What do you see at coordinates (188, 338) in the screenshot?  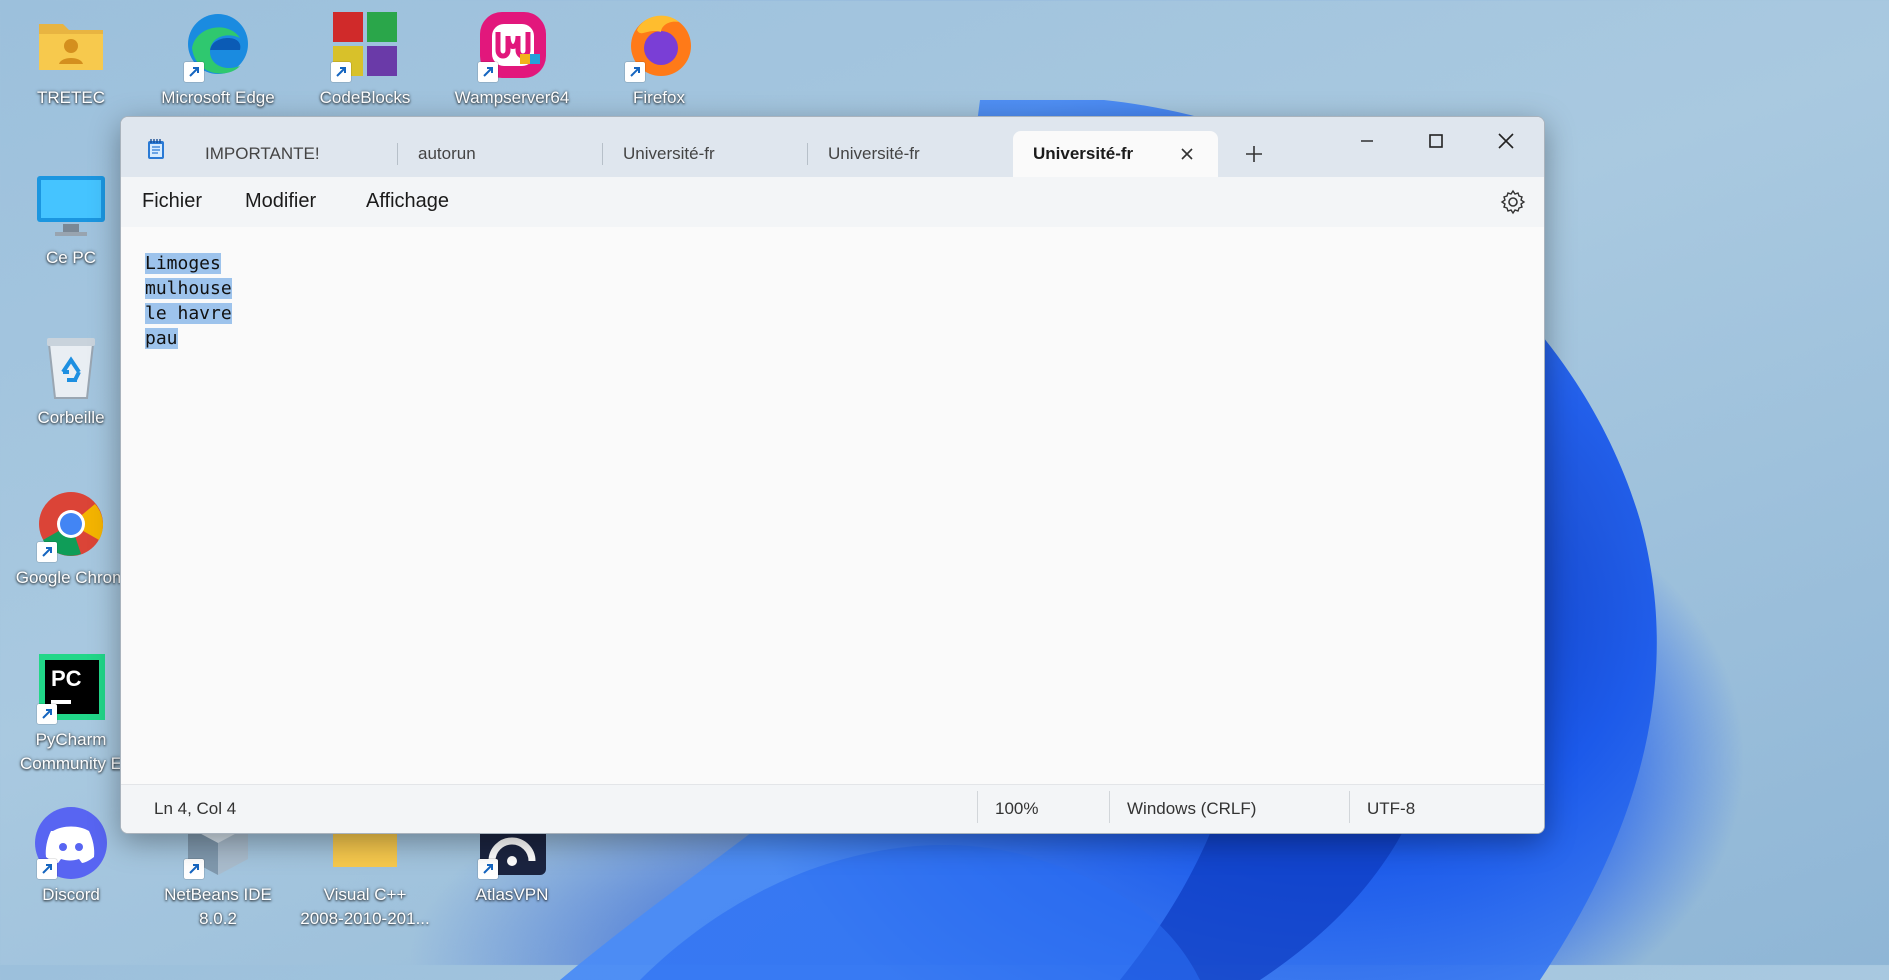 I see `editor-line: pau` at bounding box center [188, 338].